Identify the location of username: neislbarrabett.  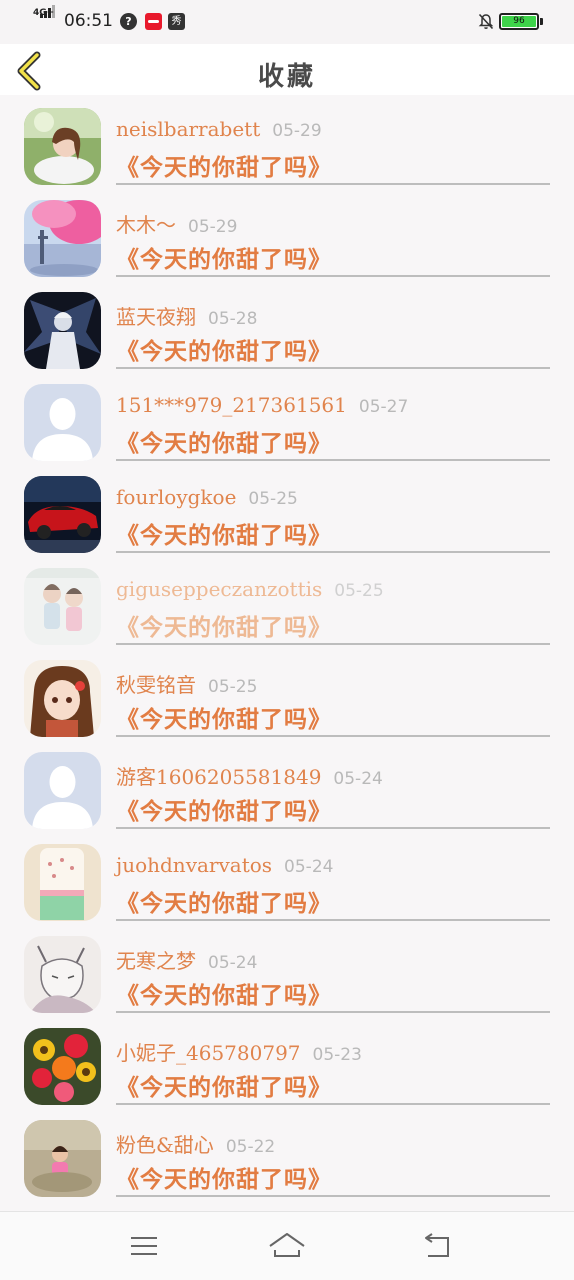
(188, 129).